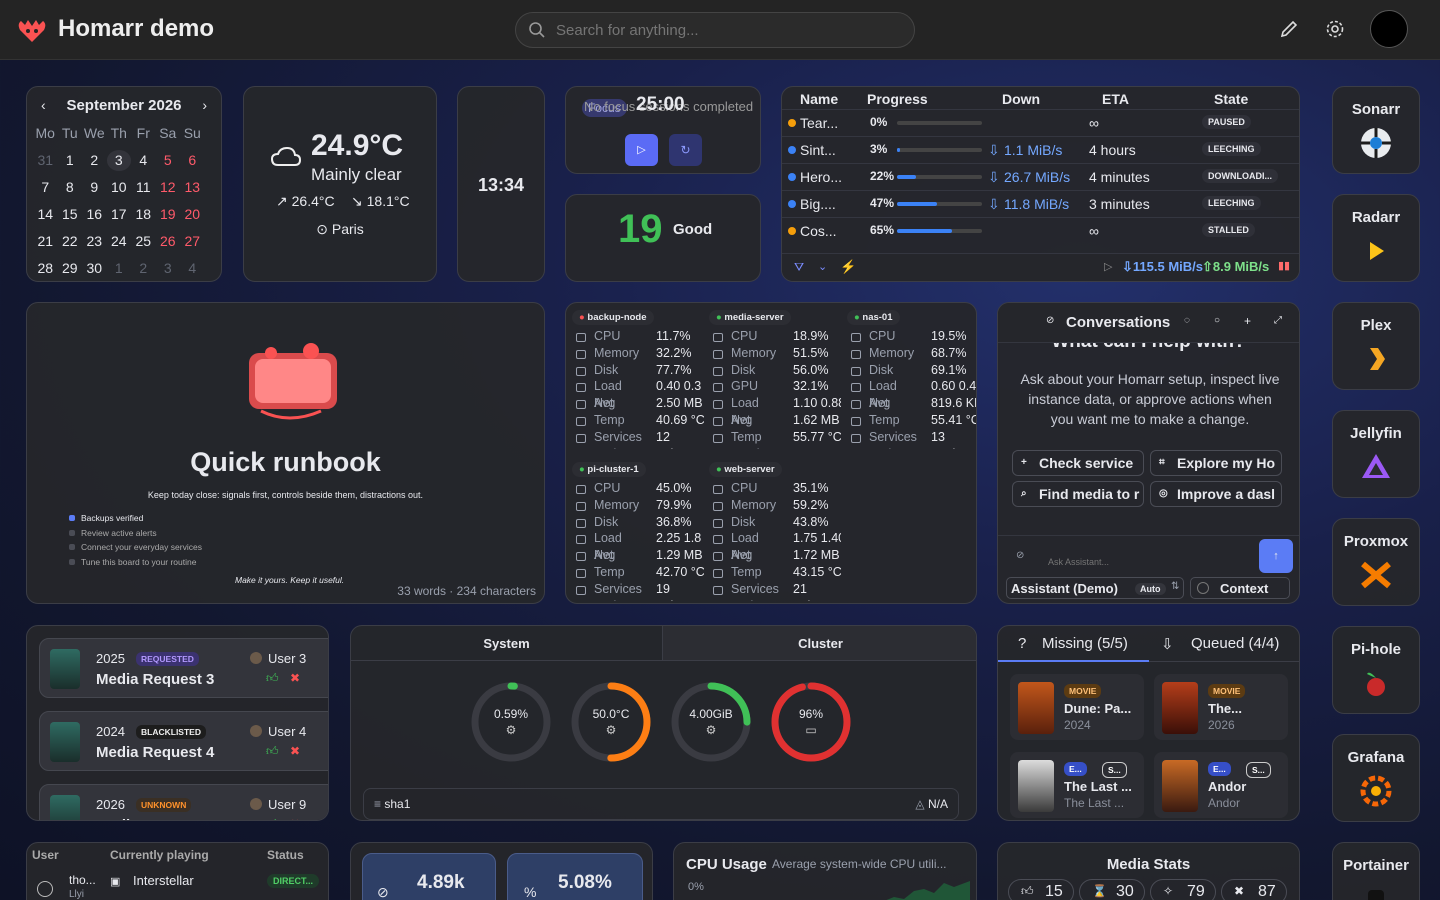  What do you see at coordinates (819, 643) in the screenshot?
I see `tab-cluster: Cluster` at bounding box center [819, 643].